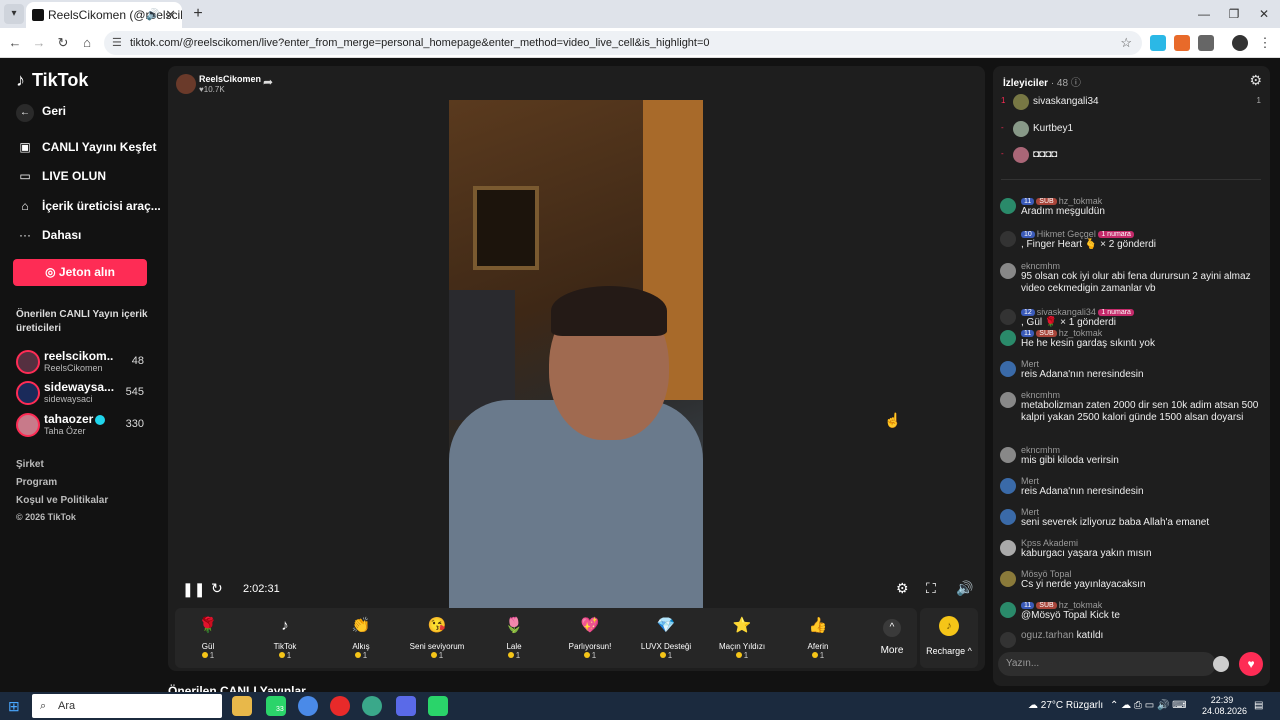 The height and width of the screenshot is (720, 1280). Describe the element at coordinates (361, 639) in the screenshot. I see `gift-item: 👏 Alkış 1` at that location.